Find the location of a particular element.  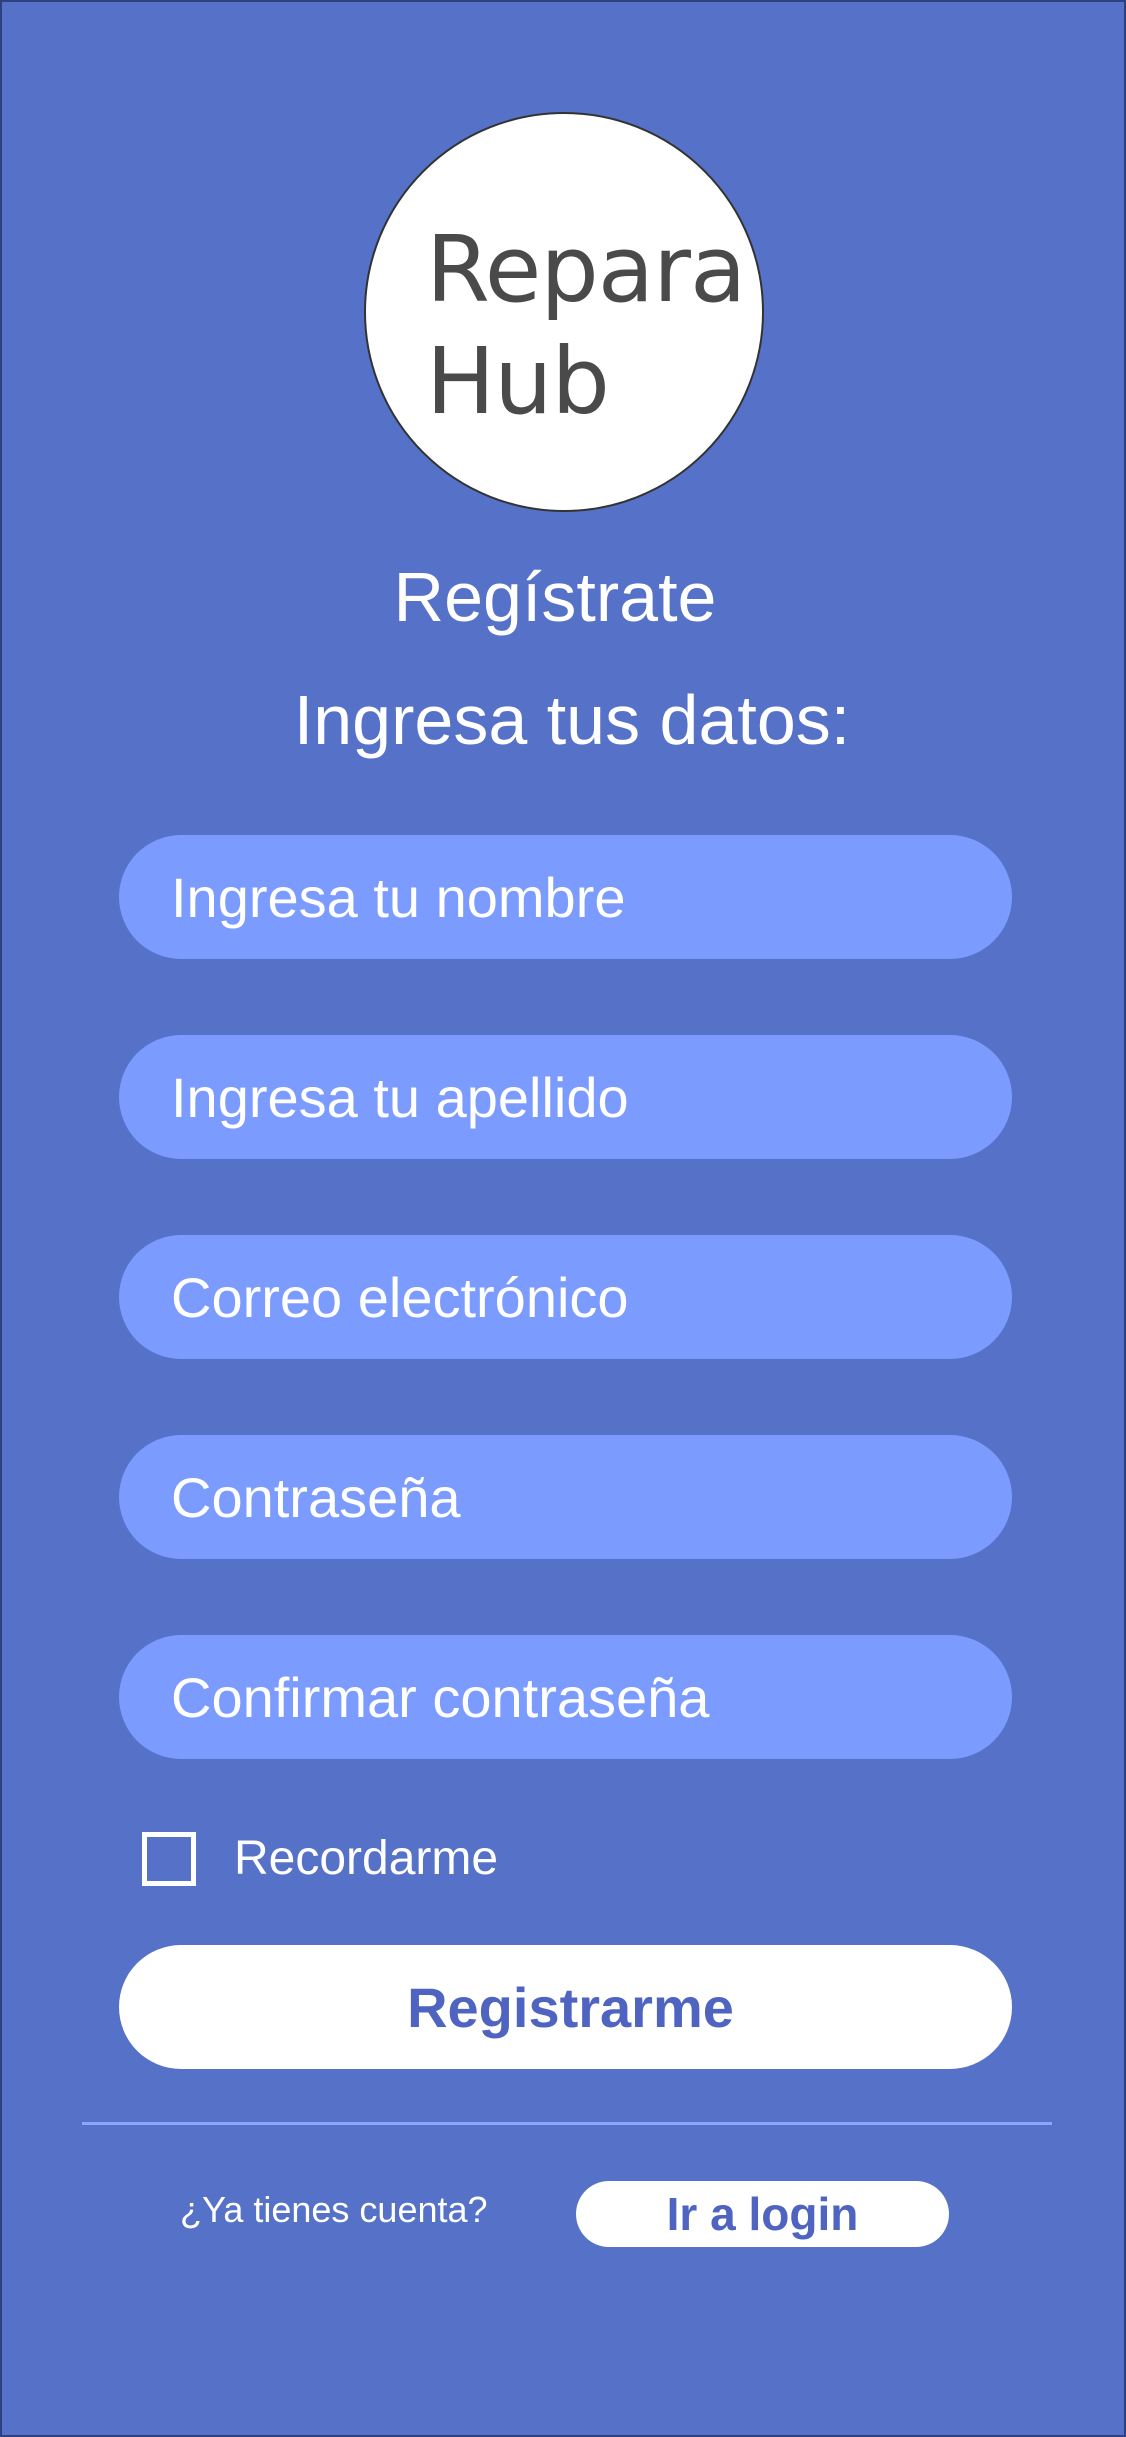

confirm-password-input is located at coordinates (565, 1697).